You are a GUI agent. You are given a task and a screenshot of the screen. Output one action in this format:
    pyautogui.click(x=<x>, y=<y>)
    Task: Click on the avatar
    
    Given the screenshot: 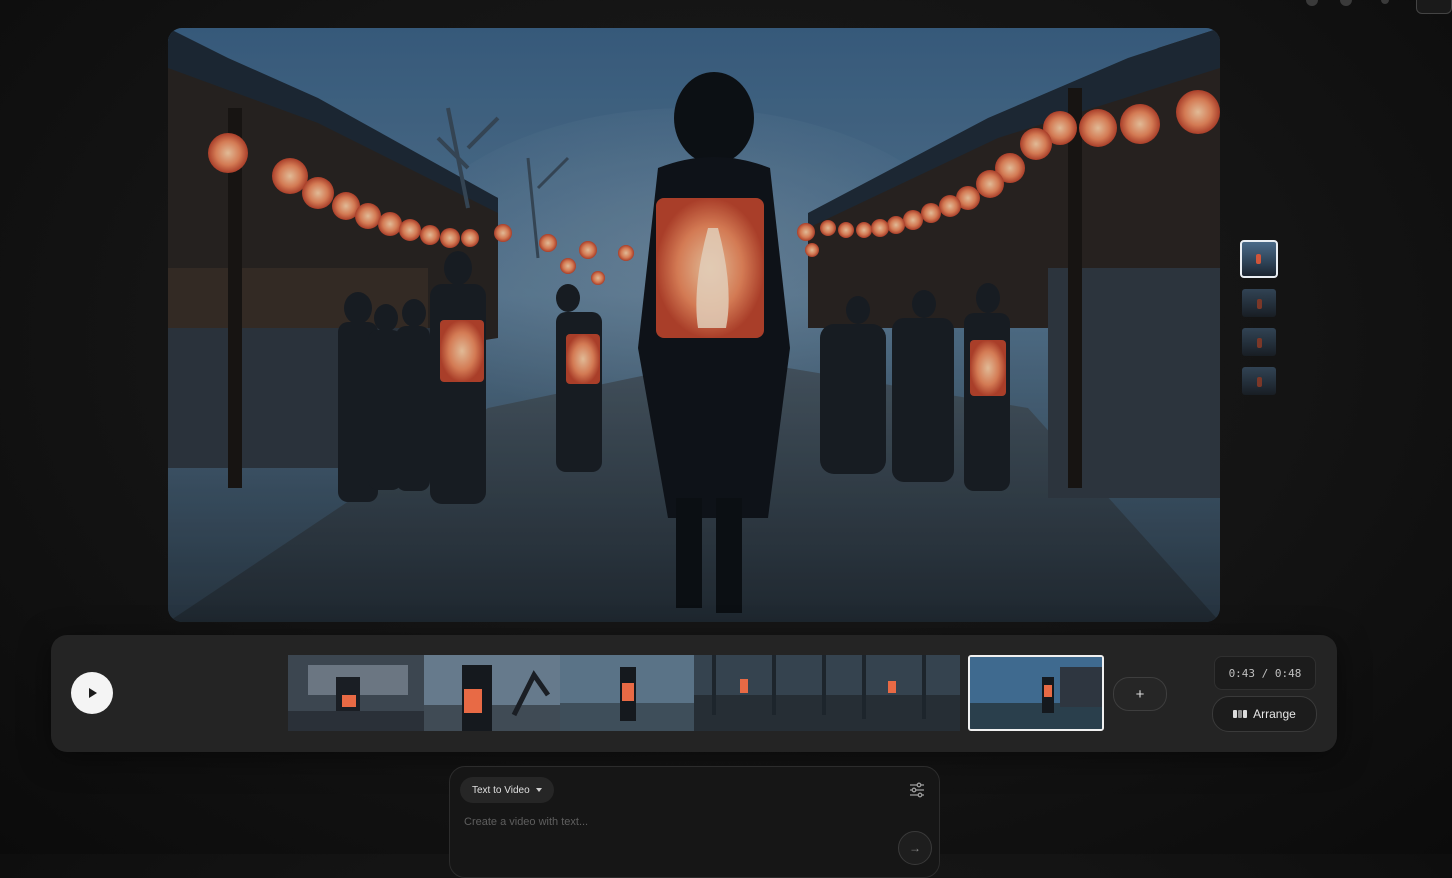 What is the action you would take?
    pyautogui.click(x=1346, y=3)
    